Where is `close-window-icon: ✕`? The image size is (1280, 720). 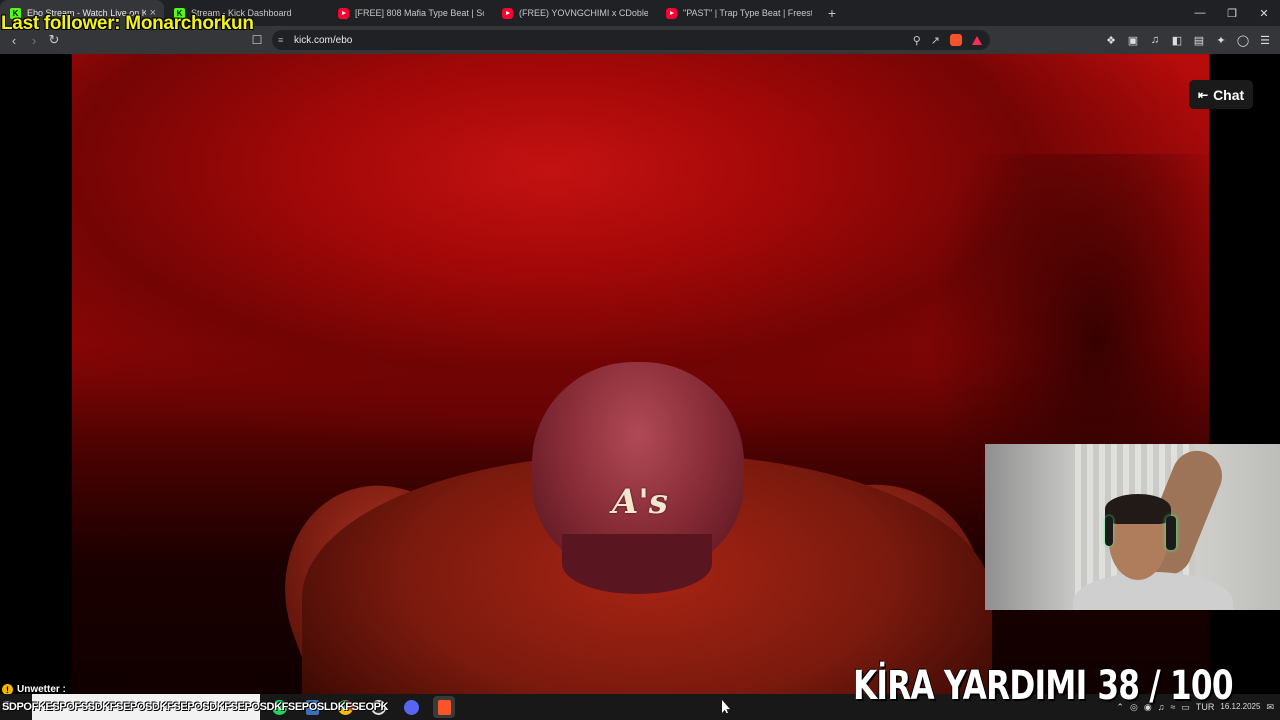 close-window-icon: ✕ is located at coordinates (1264, 13).